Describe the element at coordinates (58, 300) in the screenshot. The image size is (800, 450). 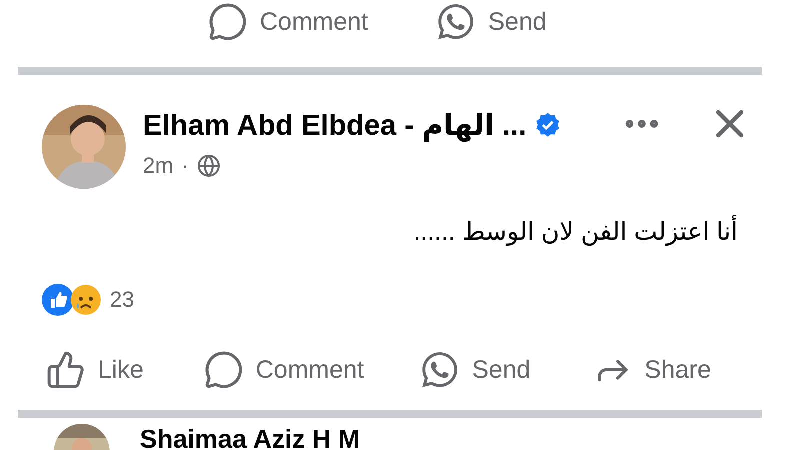
I see `like-reaction-icon` at that location.